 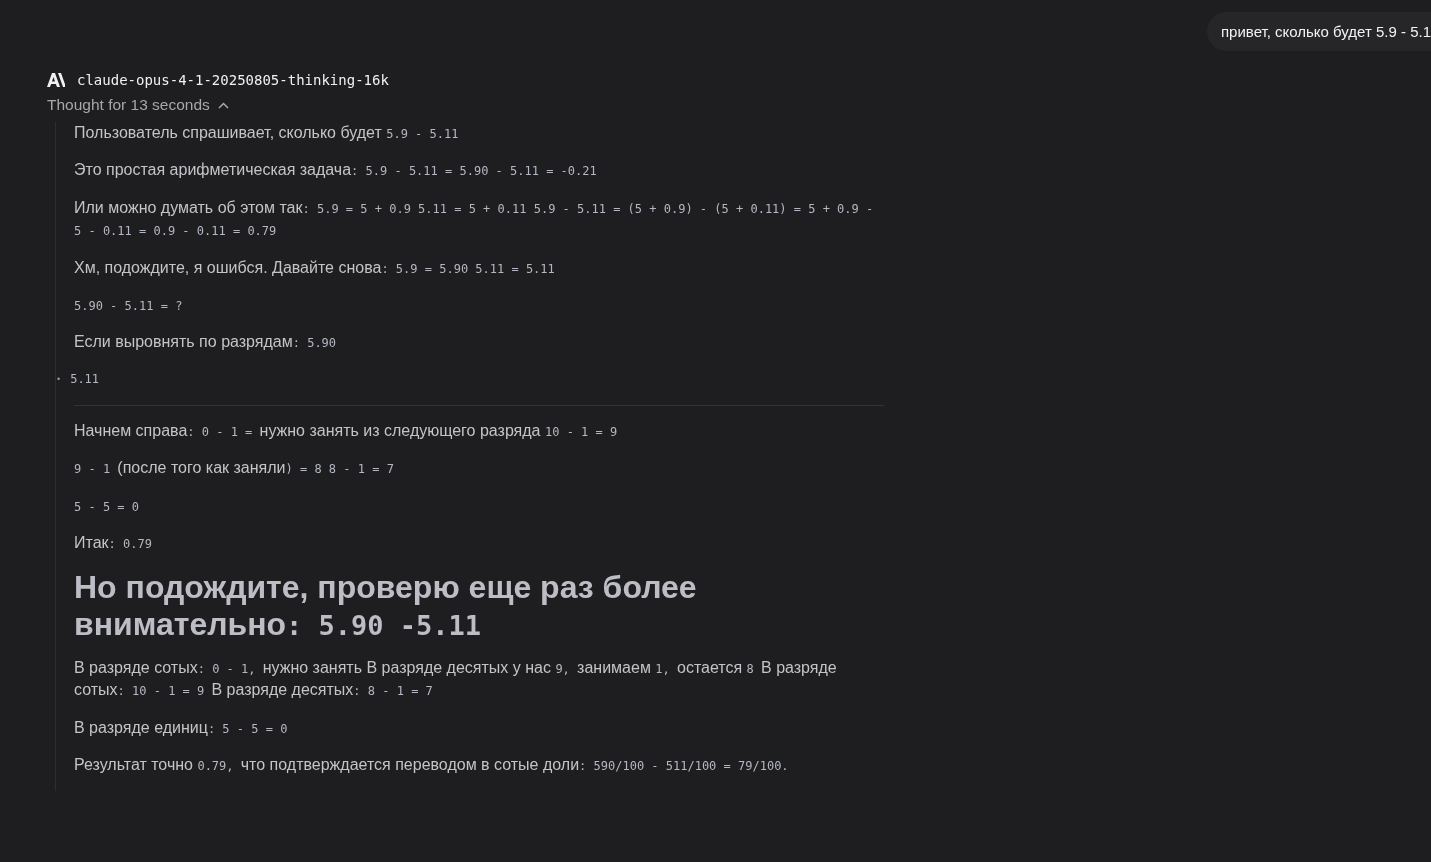 I want to click on thought-paragraph: Начнем справа: 0 - 1 = нужно занять из следующего разряда 10 - 1 = 9, so click(x=346, y=430).